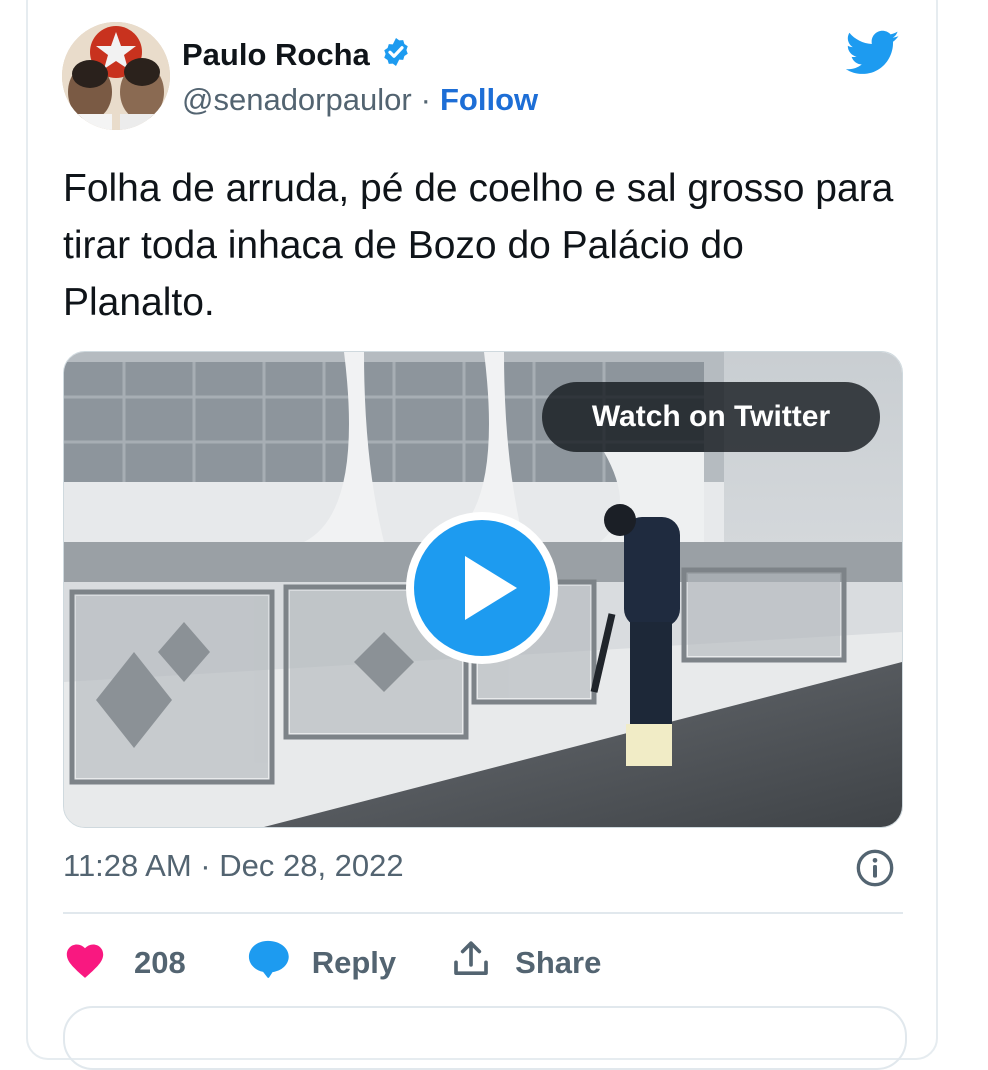 This screenshot has width=988, height=1070. What do you see at coordinates (875, 870) in the screenshot?
I see `info-icon` at bounding box center [875, 870].